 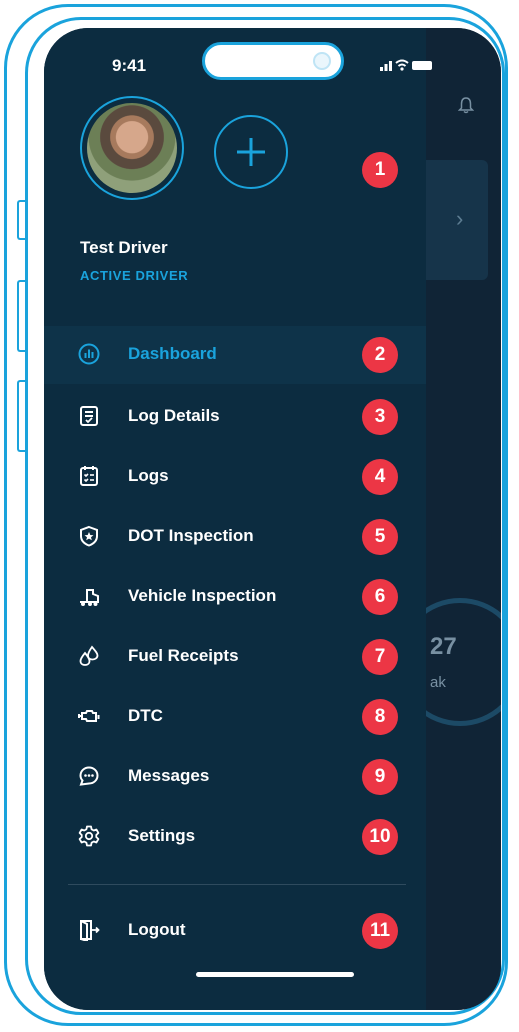 What do you see at coordinates (443, 646) in the screenshot?
I see `gauge-value: 27` at bounding box center [443, 646].